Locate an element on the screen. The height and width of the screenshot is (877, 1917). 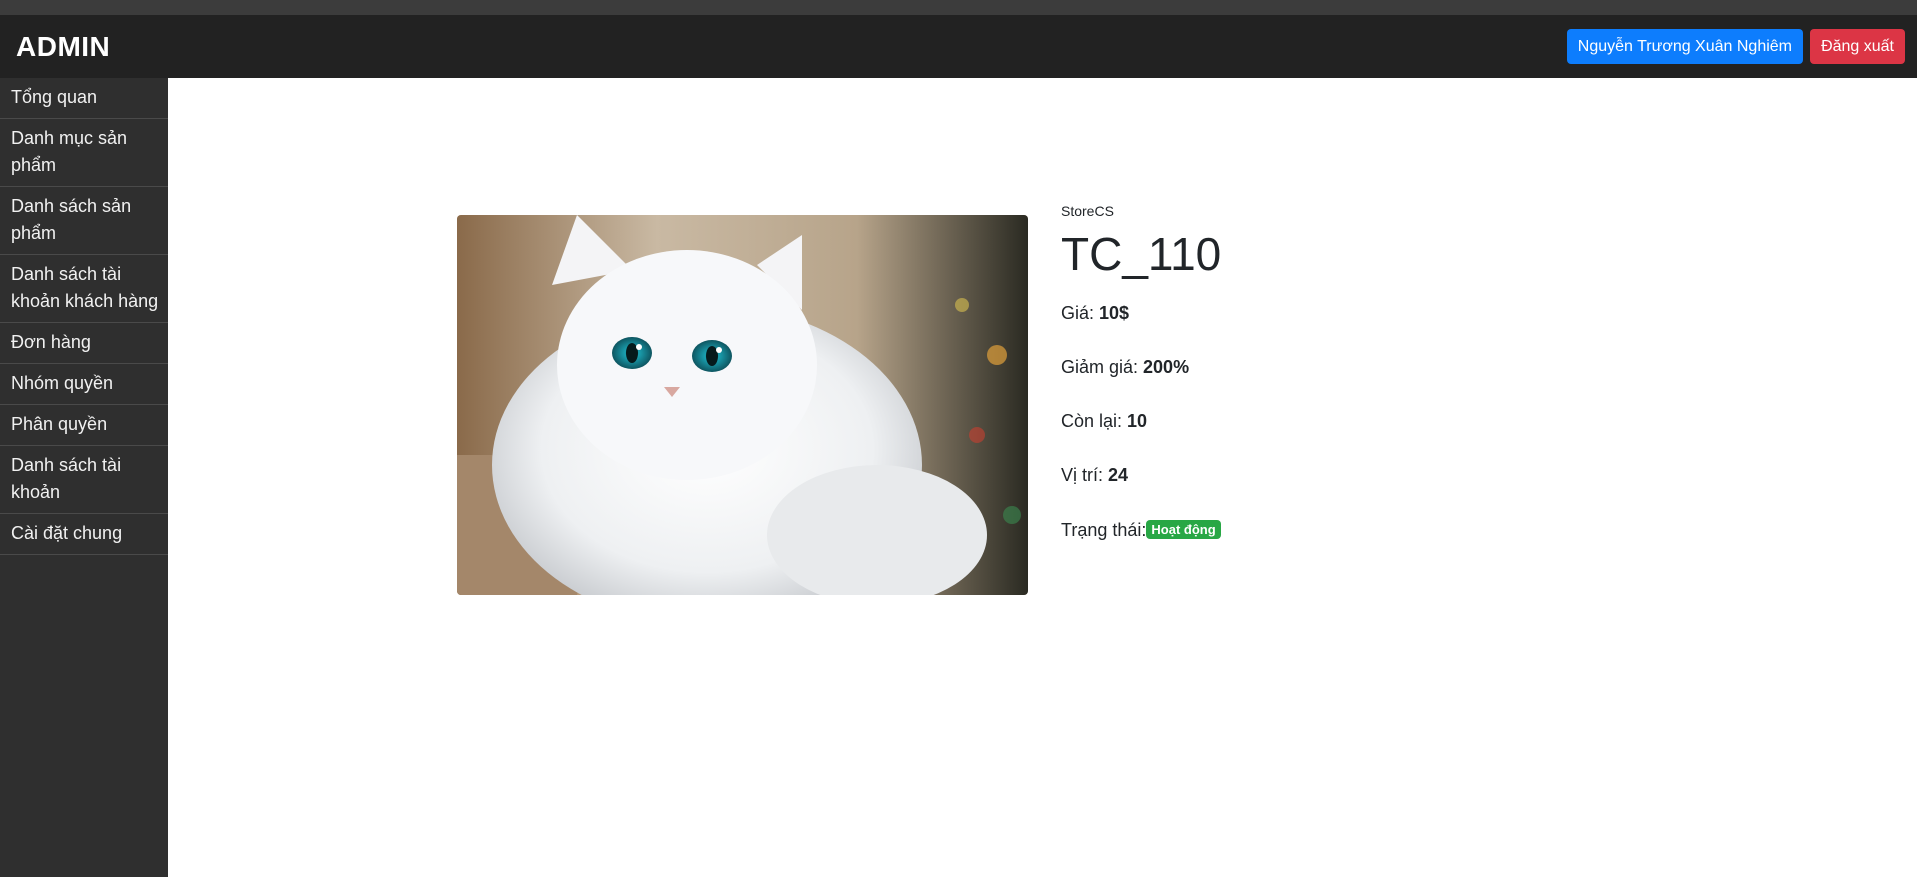
position-row: Vị trí: 24 is located at coordinates (1094, 475).